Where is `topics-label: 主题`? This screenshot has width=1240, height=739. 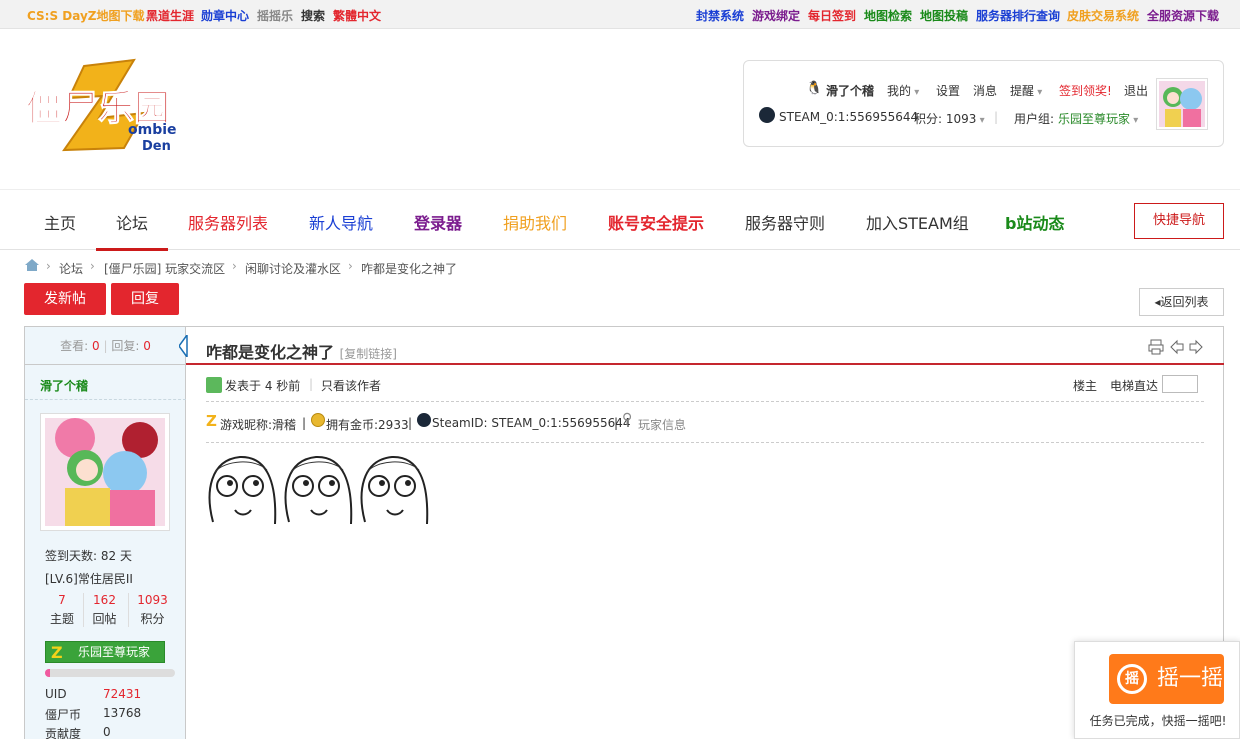 topics-label: 主题 is located at coordinates (61, 619).